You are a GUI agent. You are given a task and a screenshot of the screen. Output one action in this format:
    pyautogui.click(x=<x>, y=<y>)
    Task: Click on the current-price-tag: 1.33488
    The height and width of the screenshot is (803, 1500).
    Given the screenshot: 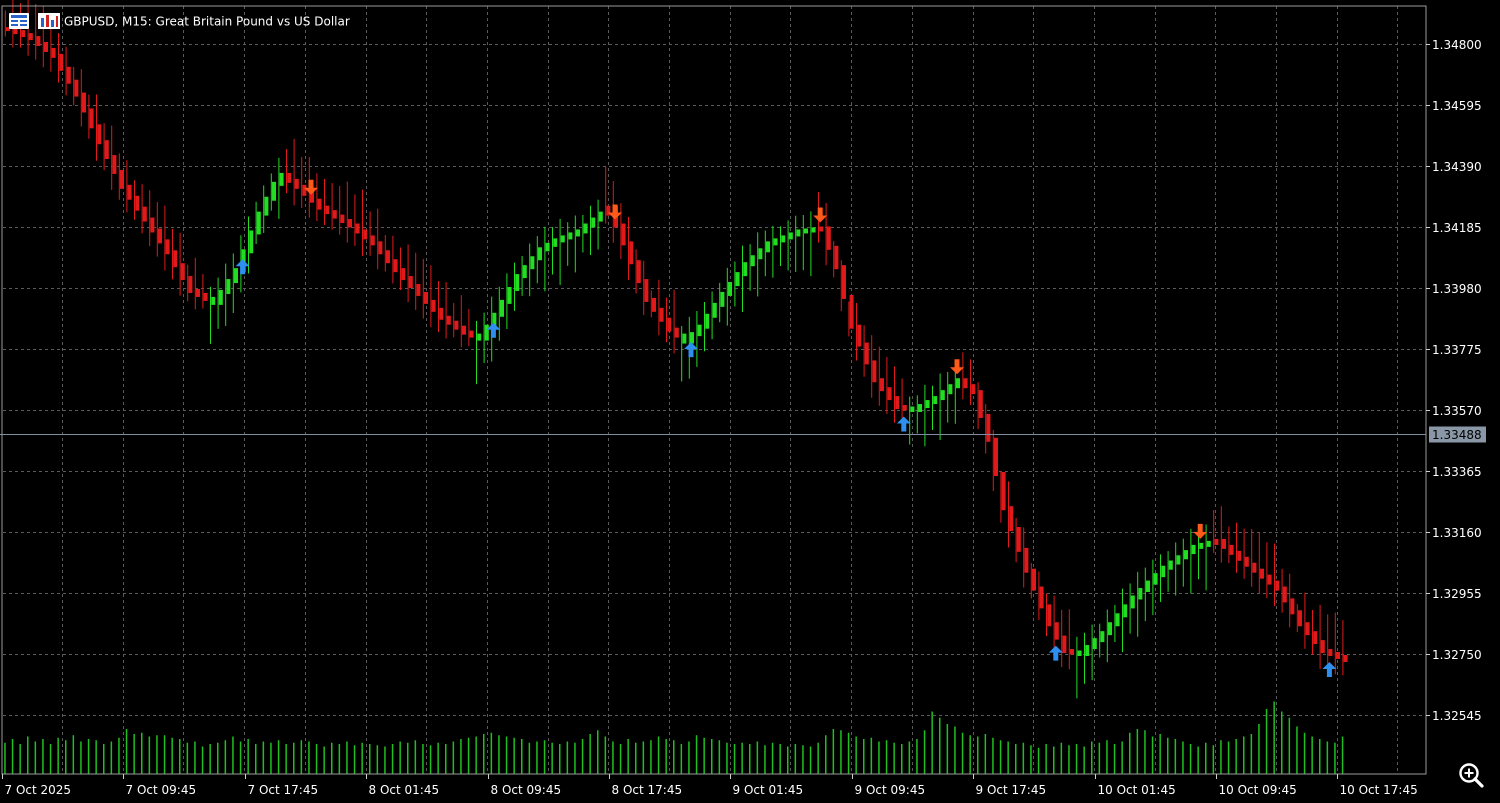 What is the action you would take?
    pyautogui.click(x=1457, y=434)
    